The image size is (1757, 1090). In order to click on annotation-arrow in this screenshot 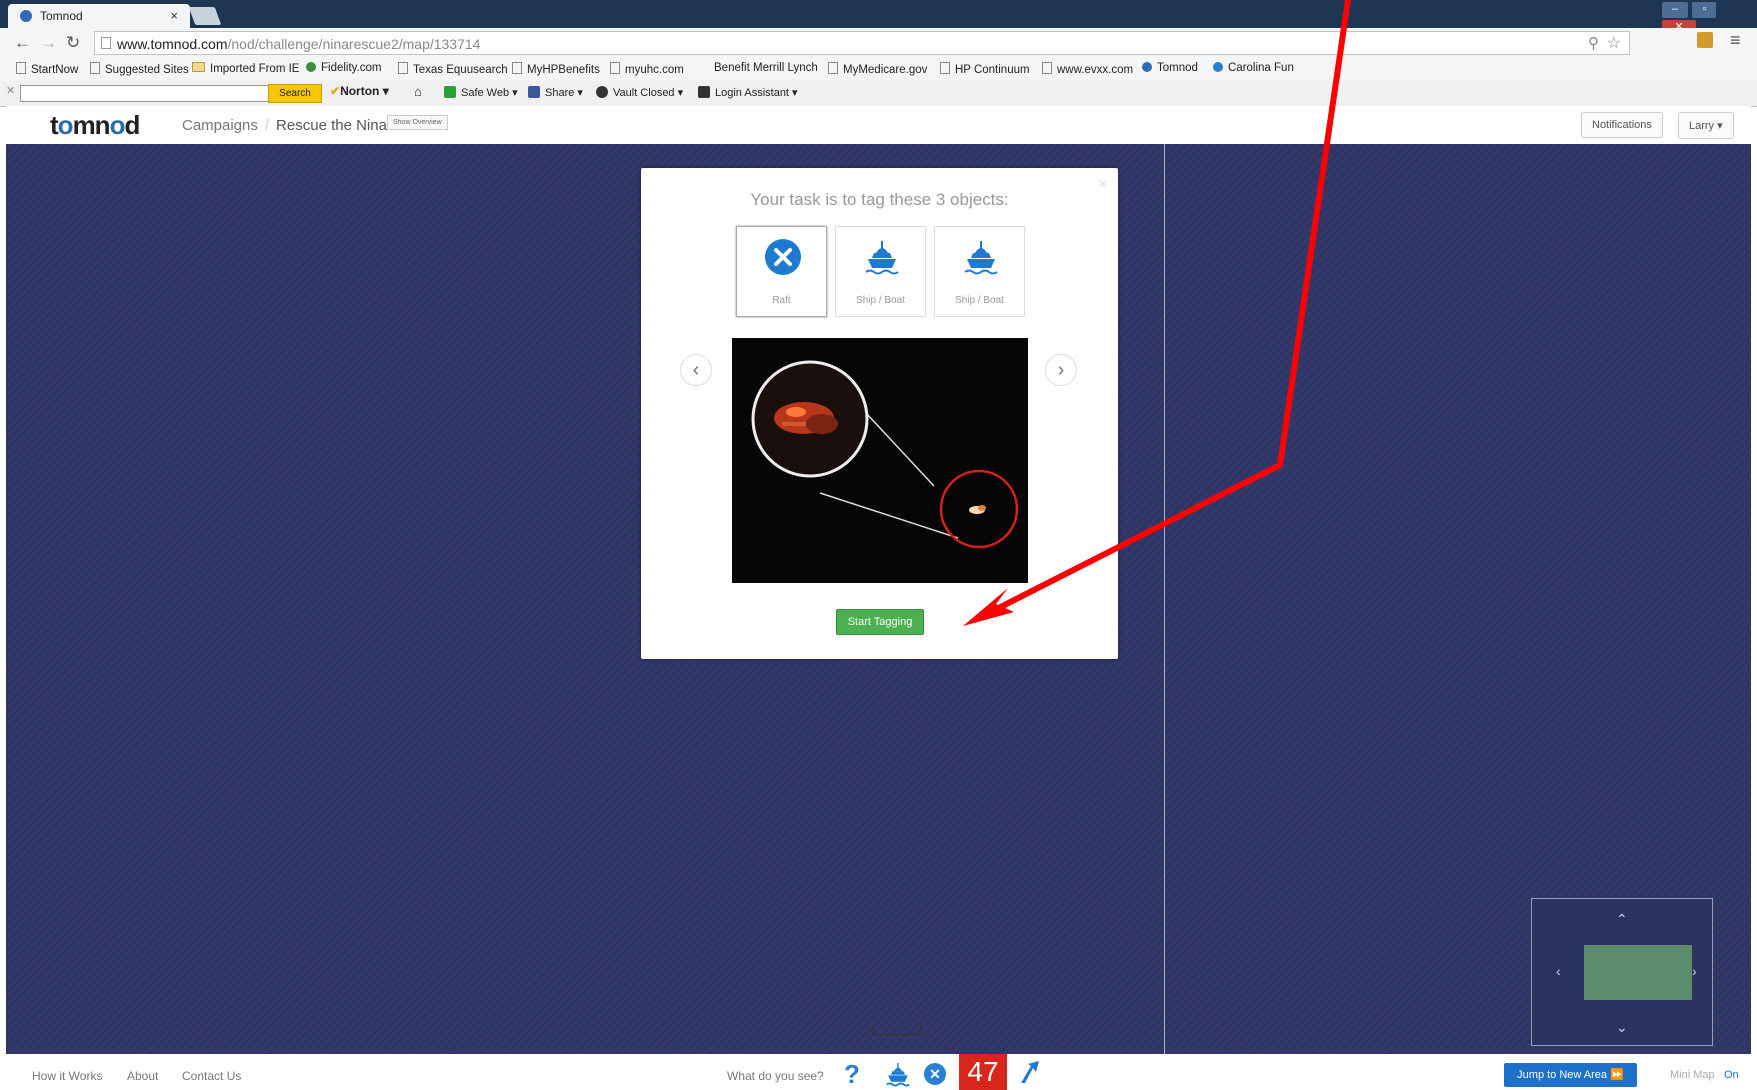, I will do `click(1157, 313)`.